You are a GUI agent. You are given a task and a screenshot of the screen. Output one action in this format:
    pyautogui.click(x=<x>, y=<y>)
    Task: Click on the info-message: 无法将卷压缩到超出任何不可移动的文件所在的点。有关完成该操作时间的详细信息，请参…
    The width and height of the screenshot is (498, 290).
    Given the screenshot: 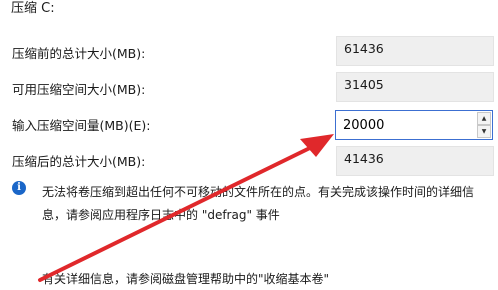 What is the action you would take?
    pyautogui.click(x=258, y=203)
    